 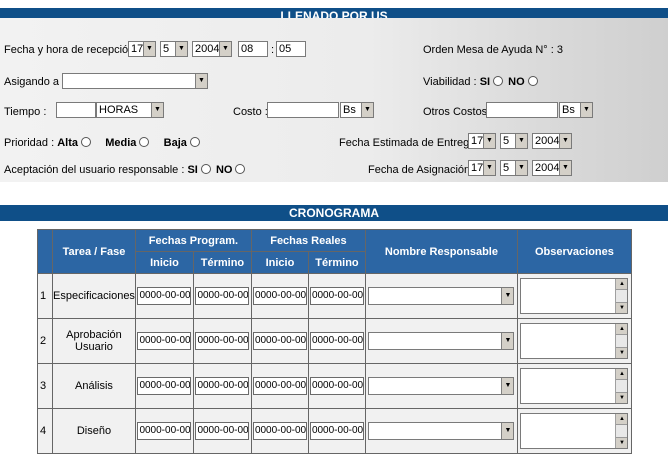 What do you see at coordinates (482, 168) in the screenshot?
I see `fecha-asignacion-day-select: 17 ▼` at bounding box center [482, 168].